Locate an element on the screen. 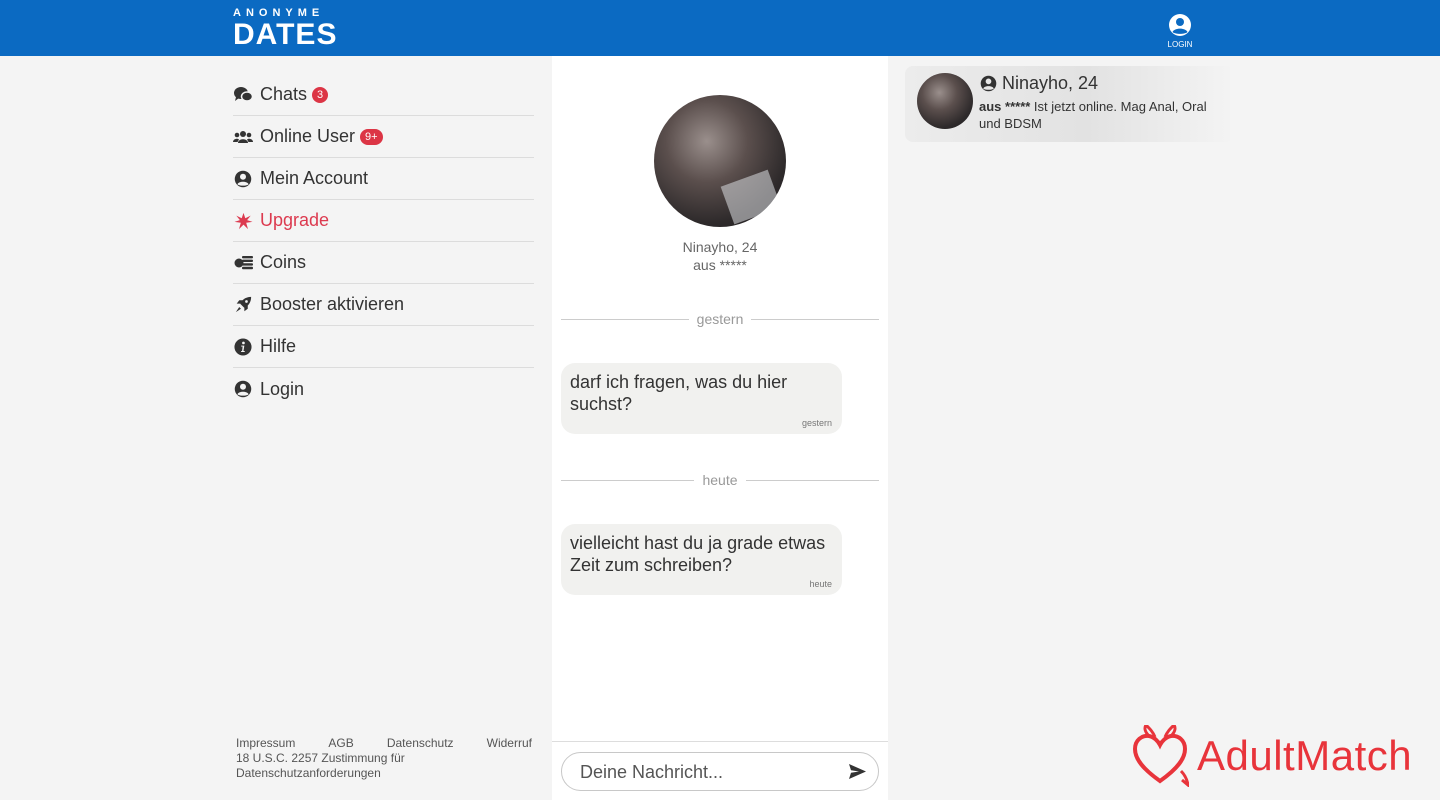 The width and height of the screenshot is (1440, 800). sidebar-item-label: Hilfe is located at coordinates (278, 346).